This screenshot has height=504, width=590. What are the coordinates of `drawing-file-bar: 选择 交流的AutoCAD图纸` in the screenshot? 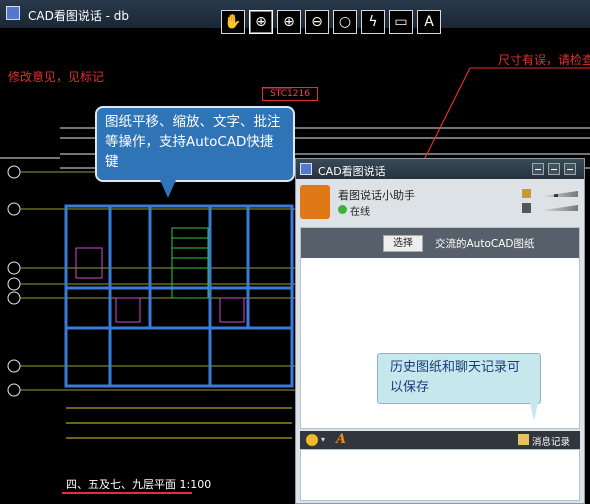 It's located at (440, 243).